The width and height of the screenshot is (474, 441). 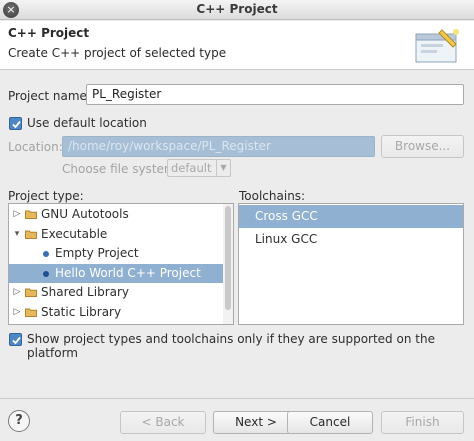 I want to click on tree-item: Hello World C++ Project, so click(x=116, y=273).